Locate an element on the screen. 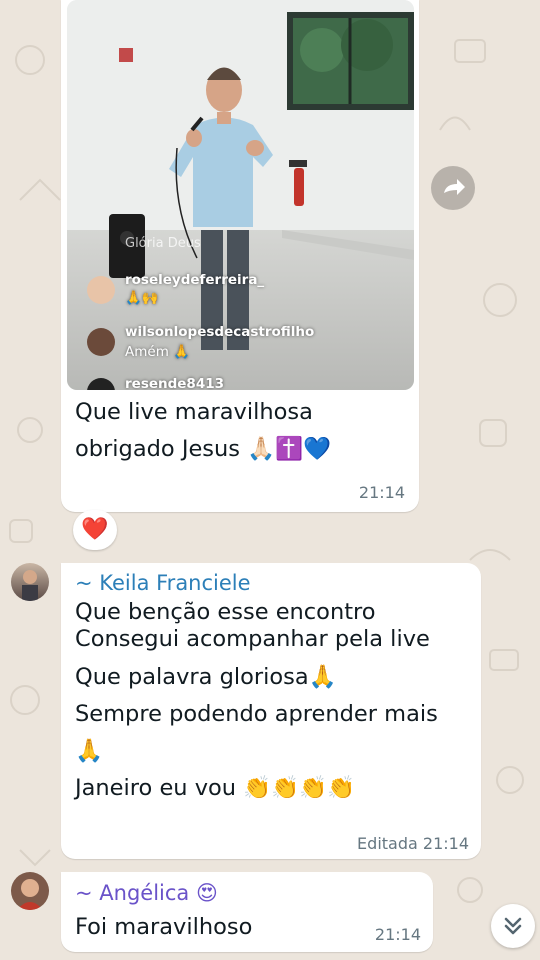 The height and width of the screenshot is (960, 540). message-line: Foi maravilhoso is located at coordinates (164, 927).